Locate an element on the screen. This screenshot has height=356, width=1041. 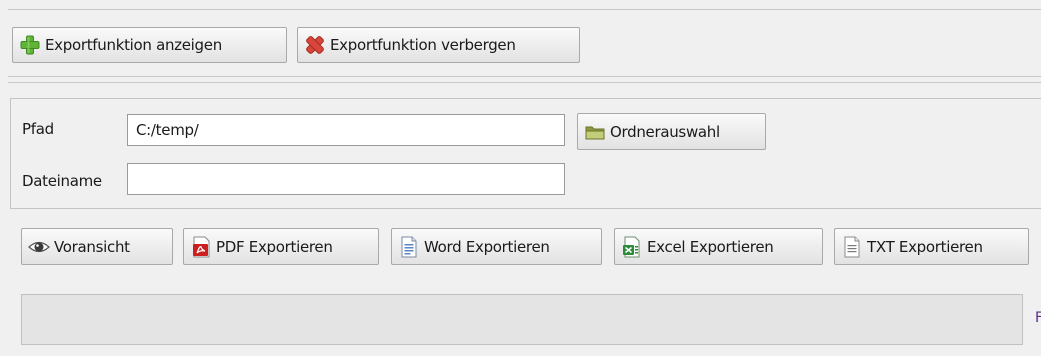
filename-field is located at coordinates (346, 179).